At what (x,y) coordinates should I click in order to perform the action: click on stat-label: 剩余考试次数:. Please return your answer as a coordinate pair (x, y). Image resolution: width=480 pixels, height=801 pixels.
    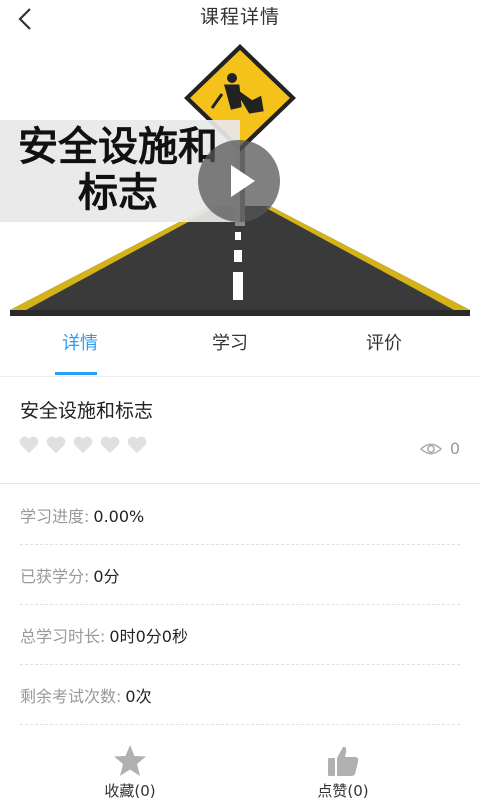
    Looking at the image, I should click on (71, 696).